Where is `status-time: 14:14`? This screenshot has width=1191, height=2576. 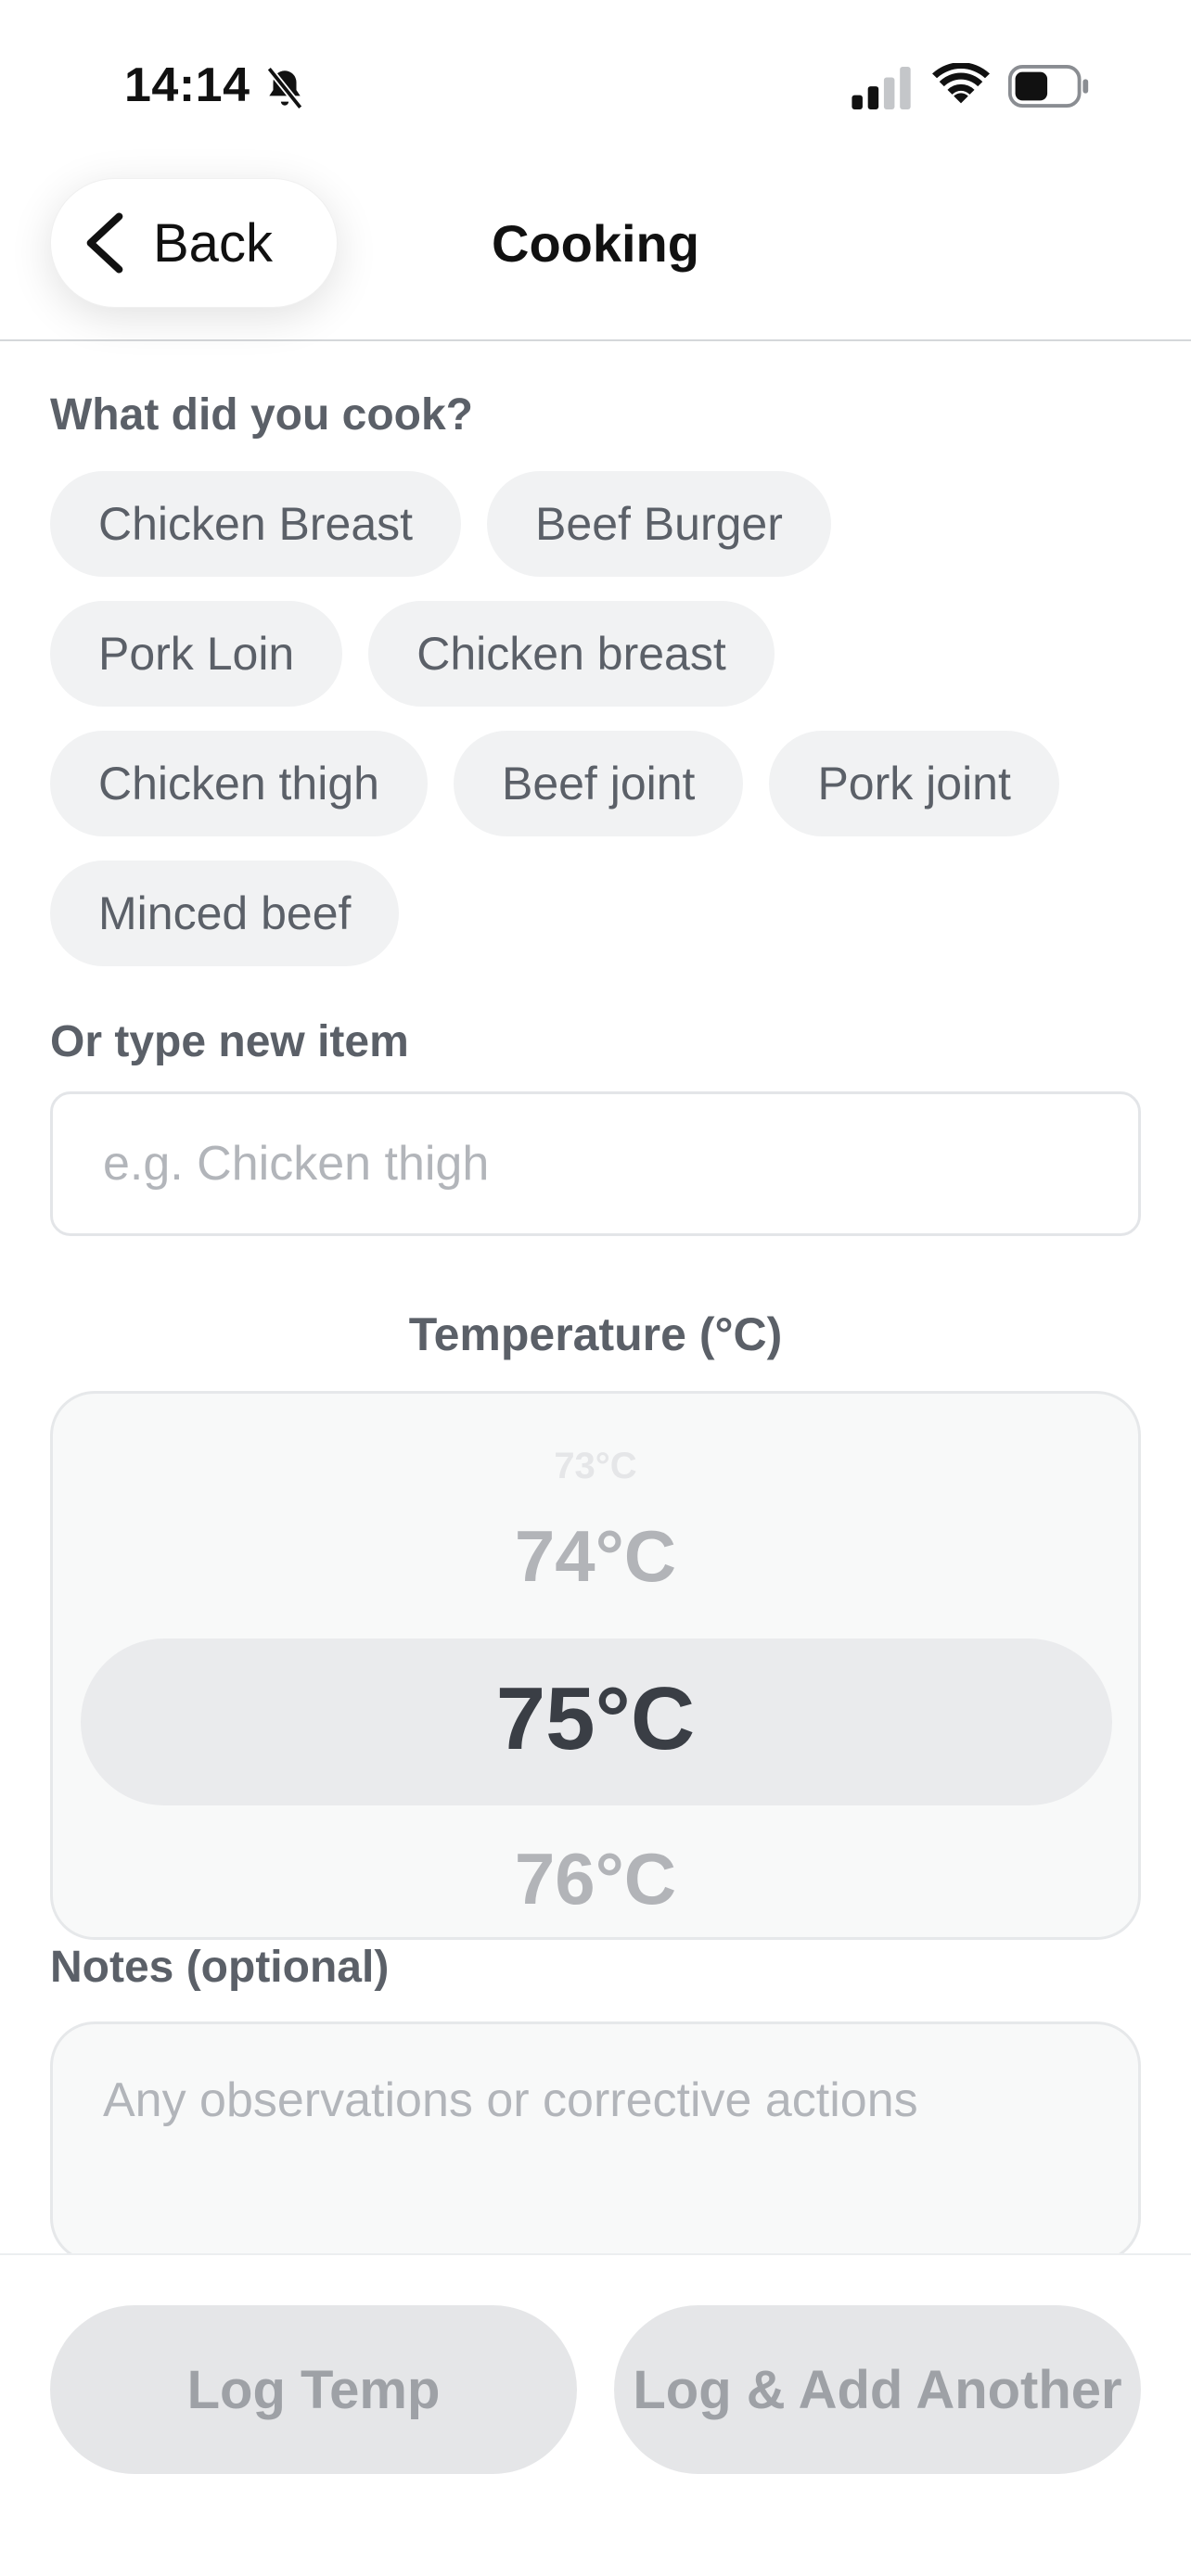 status-time: 14:14 is located at coordinates (187, 85).